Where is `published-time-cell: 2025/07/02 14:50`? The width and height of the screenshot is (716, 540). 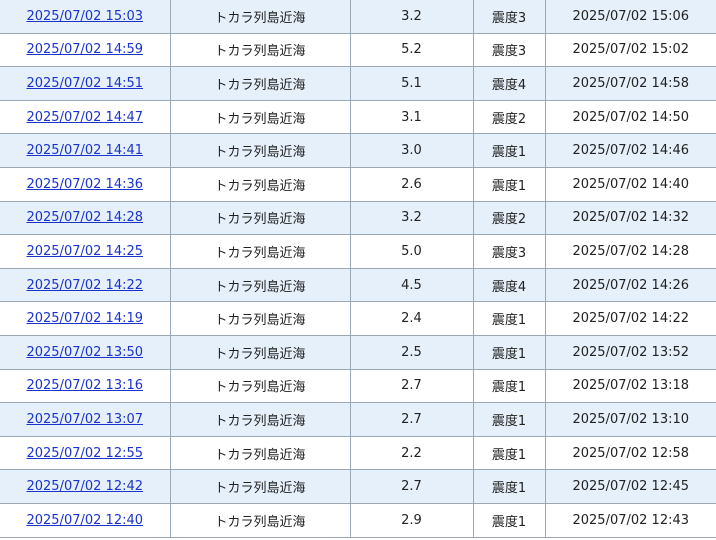 published-time-cell: 2025/07/02 14:50 is located at coordinates (630, 117).